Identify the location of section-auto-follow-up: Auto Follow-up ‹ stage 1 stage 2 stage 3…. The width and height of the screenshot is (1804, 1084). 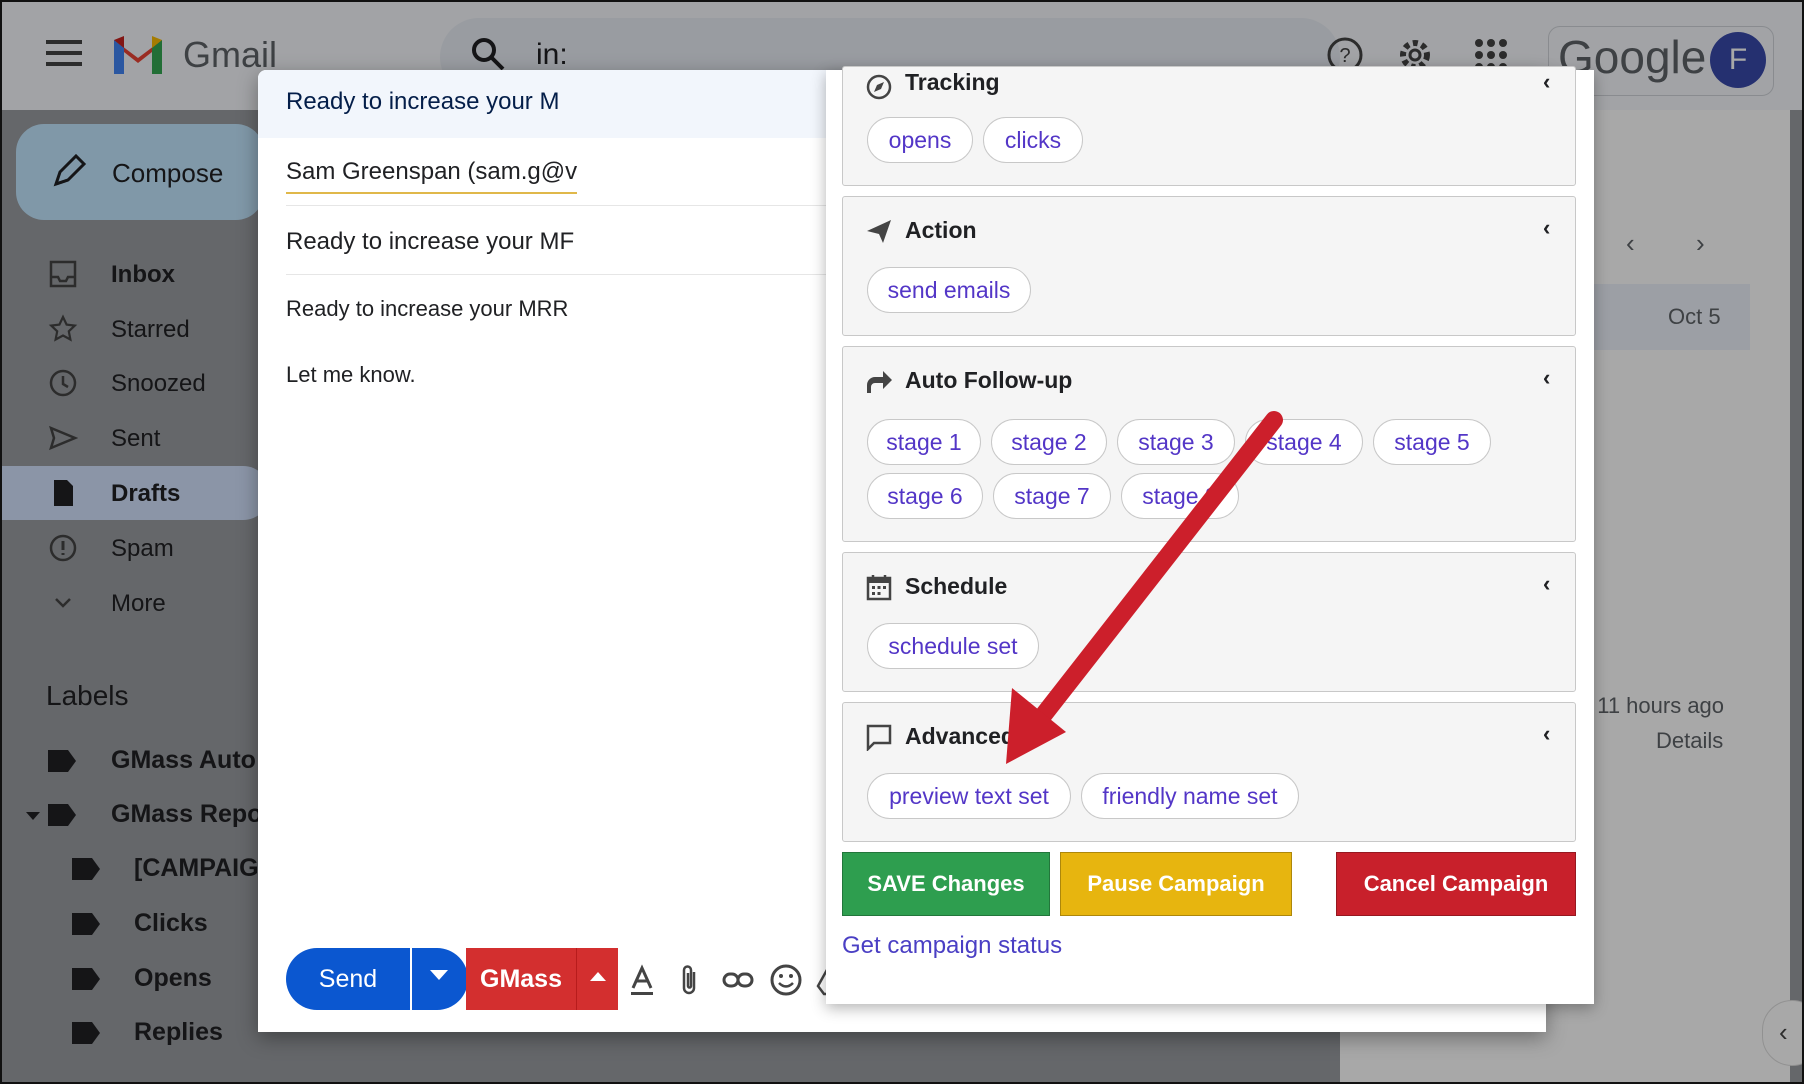
(1209, 444).